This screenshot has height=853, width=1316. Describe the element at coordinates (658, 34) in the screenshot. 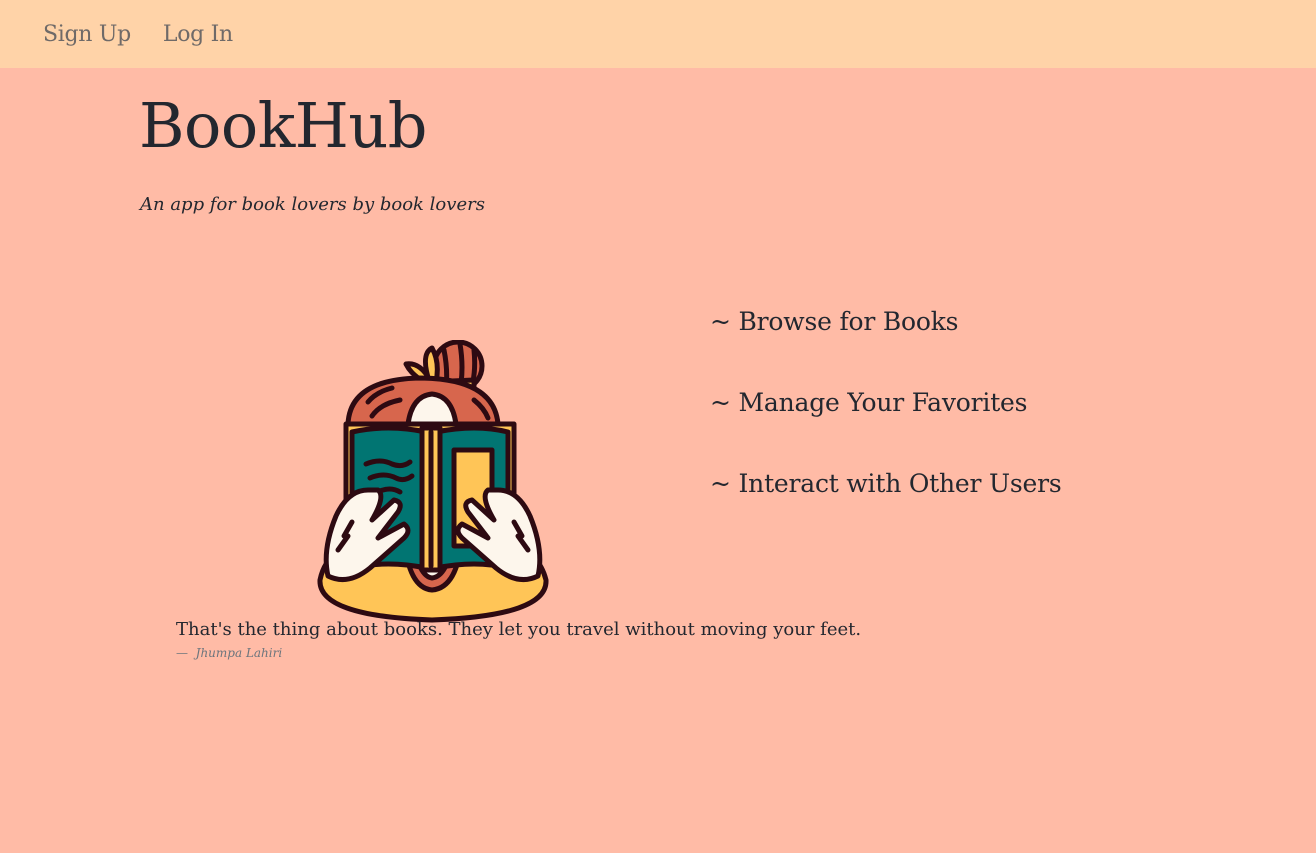

I see `top-navbar: Sign Up Log In` at that location.